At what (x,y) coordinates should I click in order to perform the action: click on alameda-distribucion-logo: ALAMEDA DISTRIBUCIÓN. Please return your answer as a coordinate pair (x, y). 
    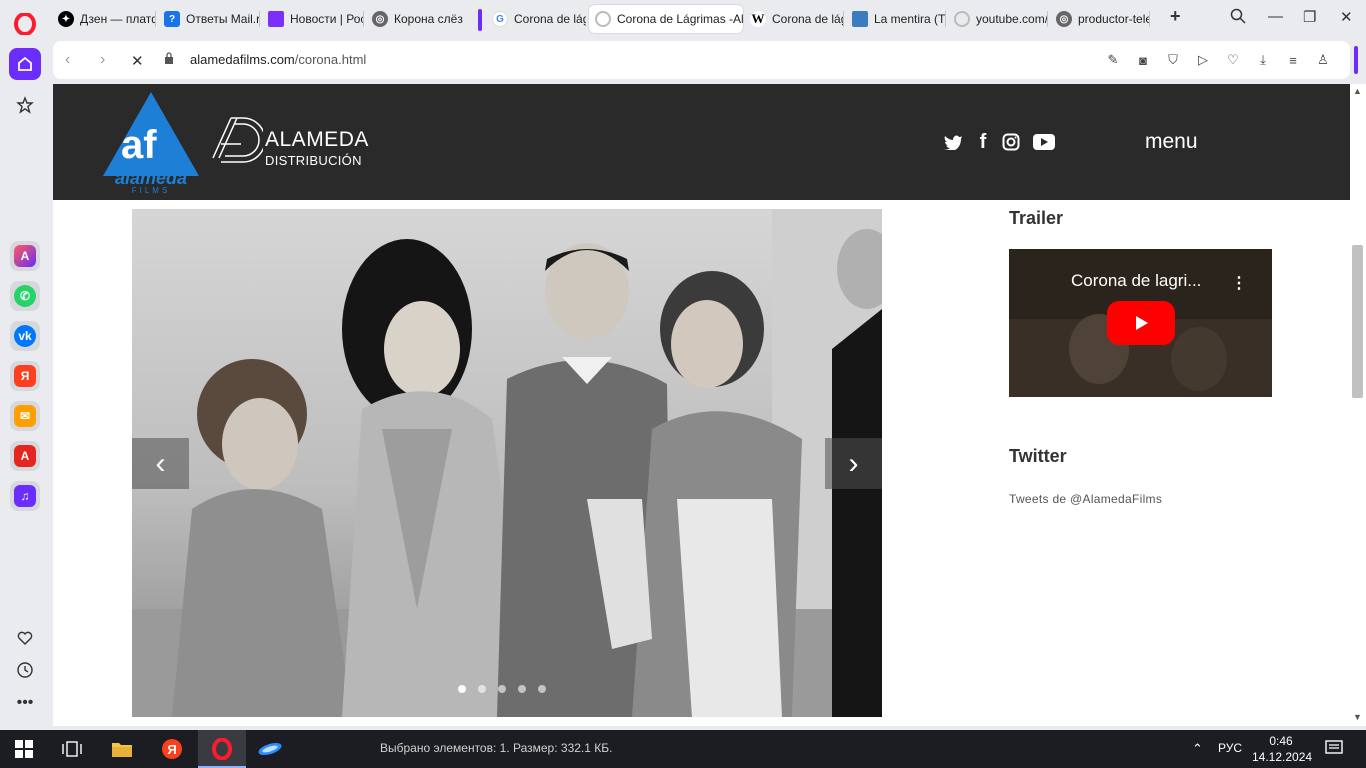
    Looking at the image, I should click on (296, 142).